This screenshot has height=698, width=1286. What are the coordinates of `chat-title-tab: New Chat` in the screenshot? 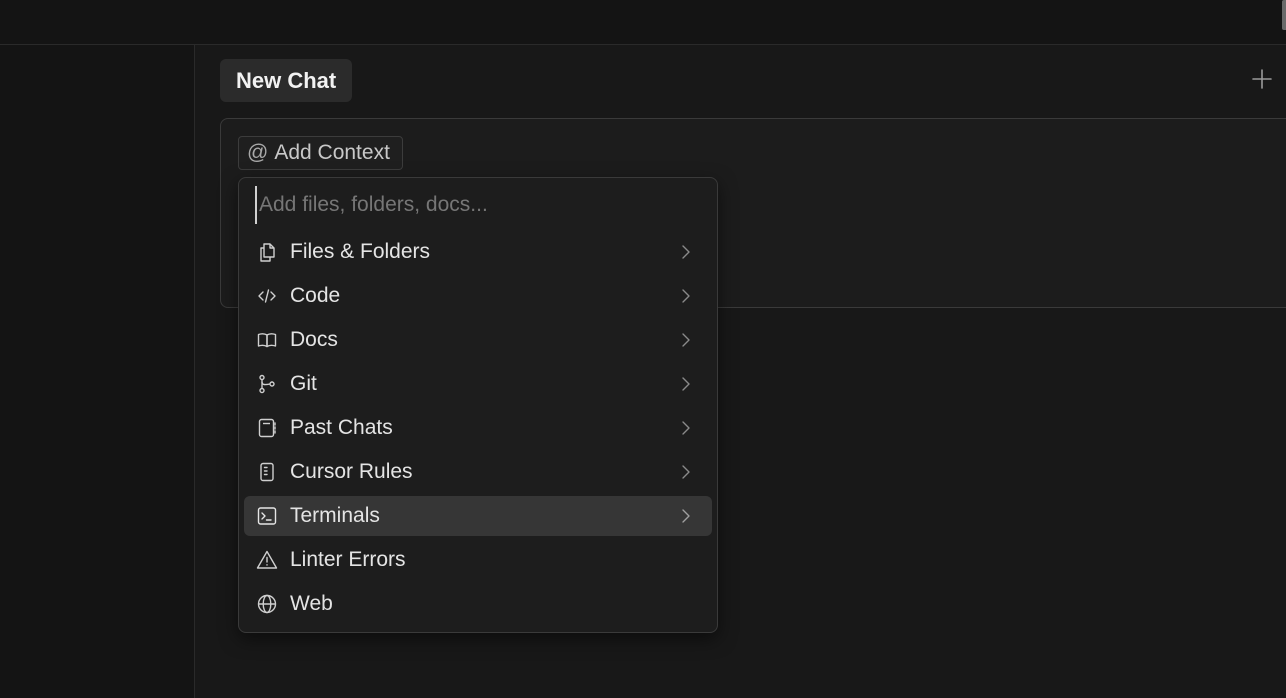 It's located at (286, 80).